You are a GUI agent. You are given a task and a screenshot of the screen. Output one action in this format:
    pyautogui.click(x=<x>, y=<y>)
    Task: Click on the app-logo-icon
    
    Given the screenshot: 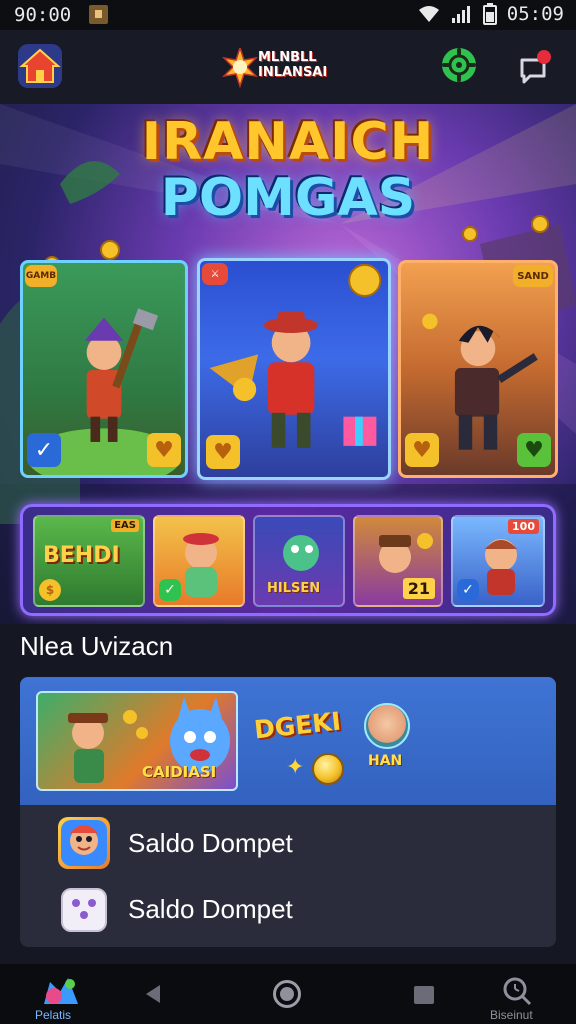 What is the action you would take?
    pyautogui.click(x=61, y=991)
    